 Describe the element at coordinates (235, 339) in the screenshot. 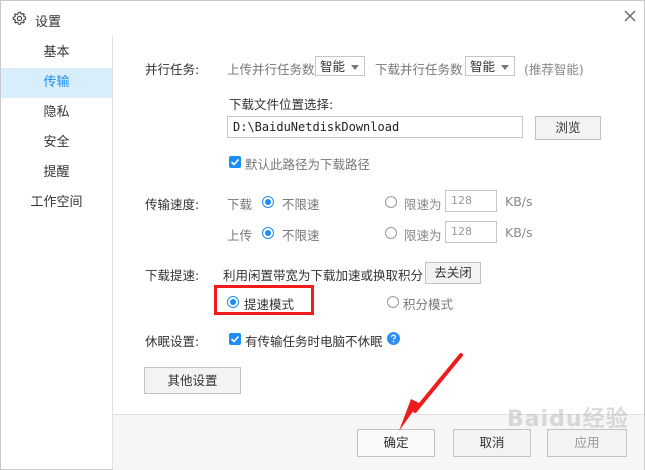

I see `prevent-sleep-checkbox` at that location.